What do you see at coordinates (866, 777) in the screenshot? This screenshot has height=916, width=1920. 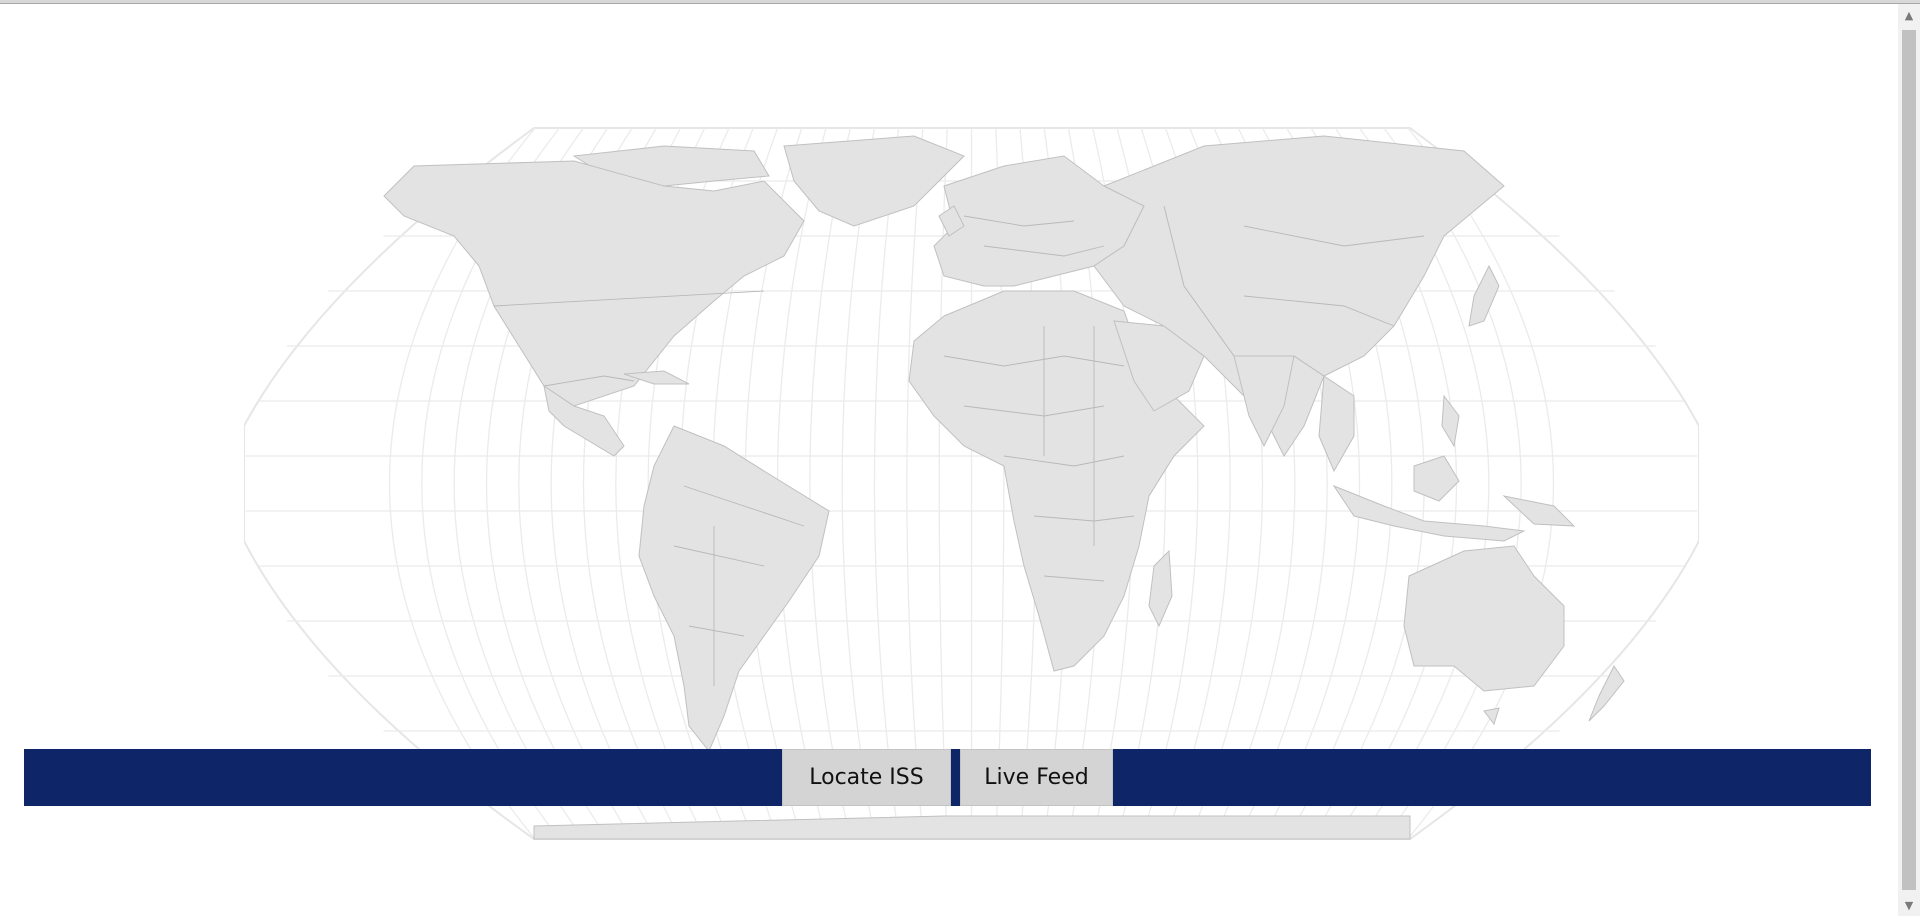 I see `locate-iss-button: Locate ISS` at bounding box center [866, 777].